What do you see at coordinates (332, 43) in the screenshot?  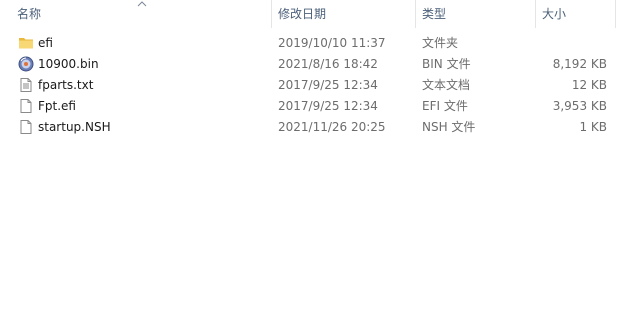 I see `file-date-modified: 2019/10/10 11:37` at bounding box center [332, 43].